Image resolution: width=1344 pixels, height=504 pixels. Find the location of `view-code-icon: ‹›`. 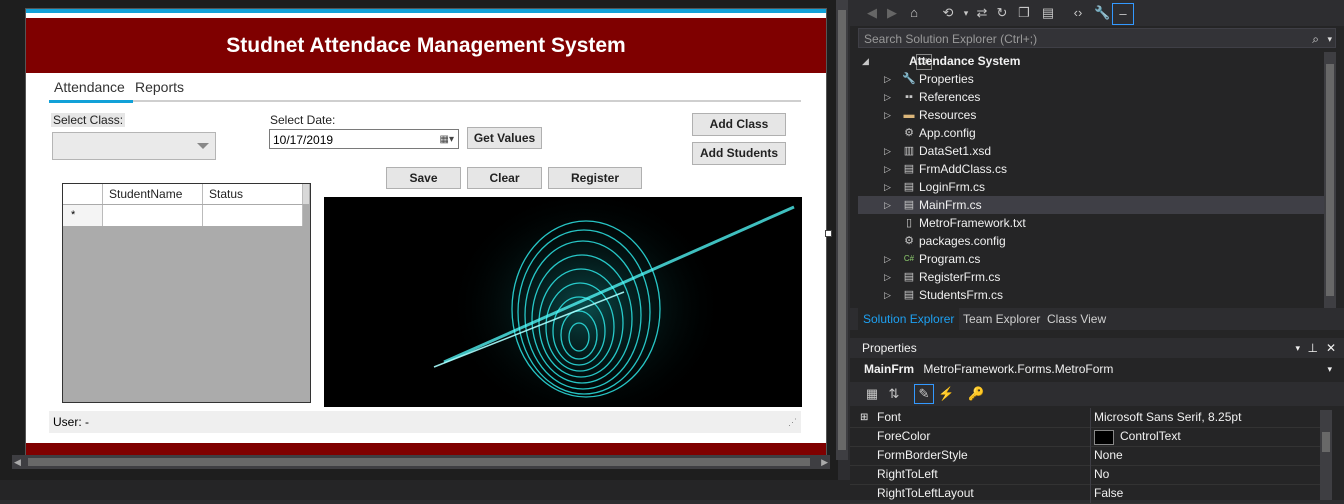

view-code-icon: ‹› is located at coordinates (1078, 13).